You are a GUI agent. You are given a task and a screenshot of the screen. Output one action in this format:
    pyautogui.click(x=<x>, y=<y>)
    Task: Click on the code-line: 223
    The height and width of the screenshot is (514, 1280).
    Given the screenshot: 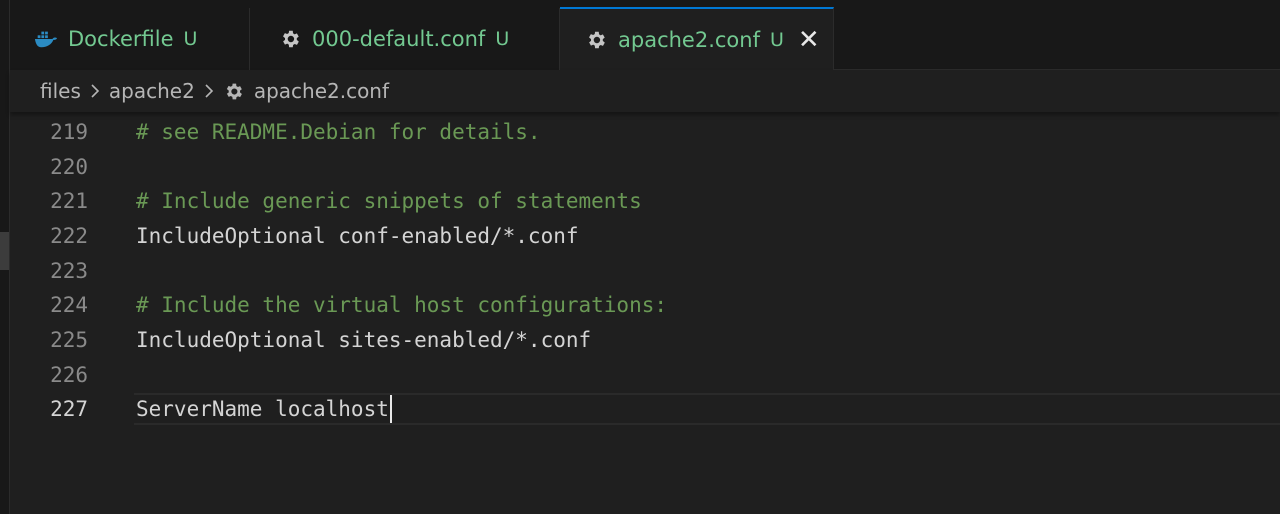 What is the action you would take?
    pyautogui.click(x=645, y=271)
    